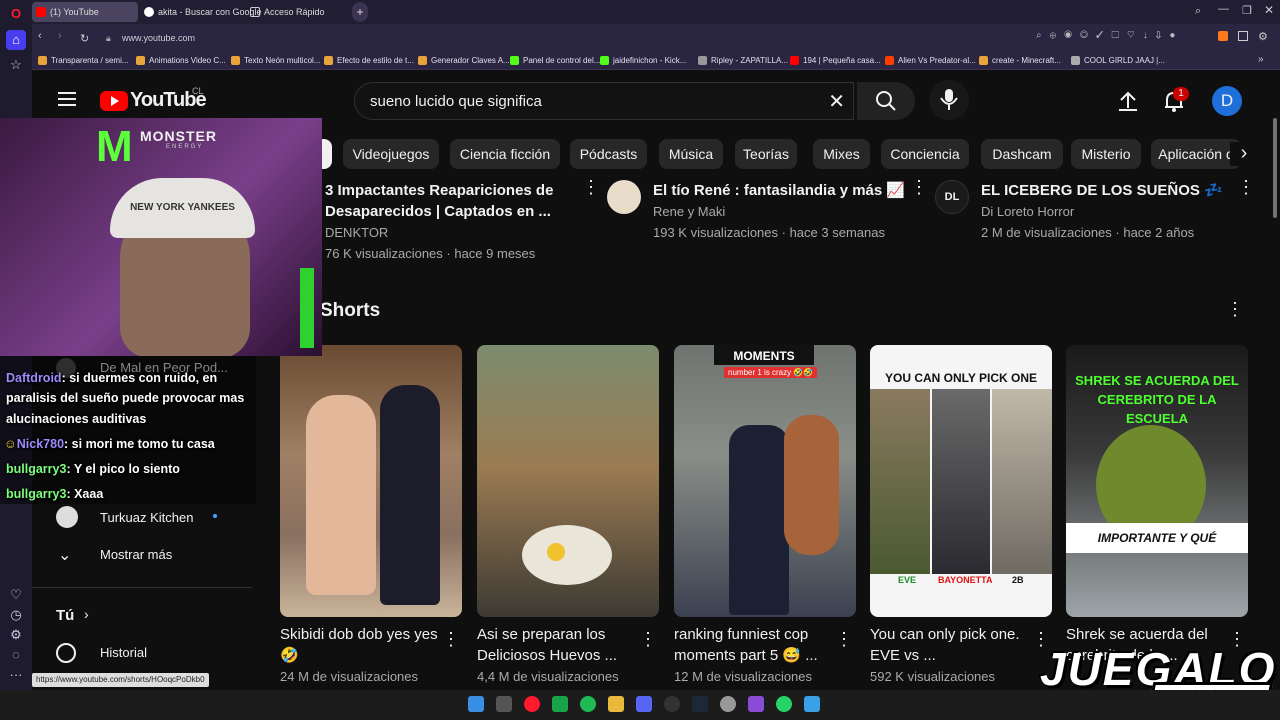 The width and height of the screenshot is (1280, 720). What do you see at coordinates (1227, 101) in the screenshot?
I see `account-avatar: D` at bounding box center [1227, 101].